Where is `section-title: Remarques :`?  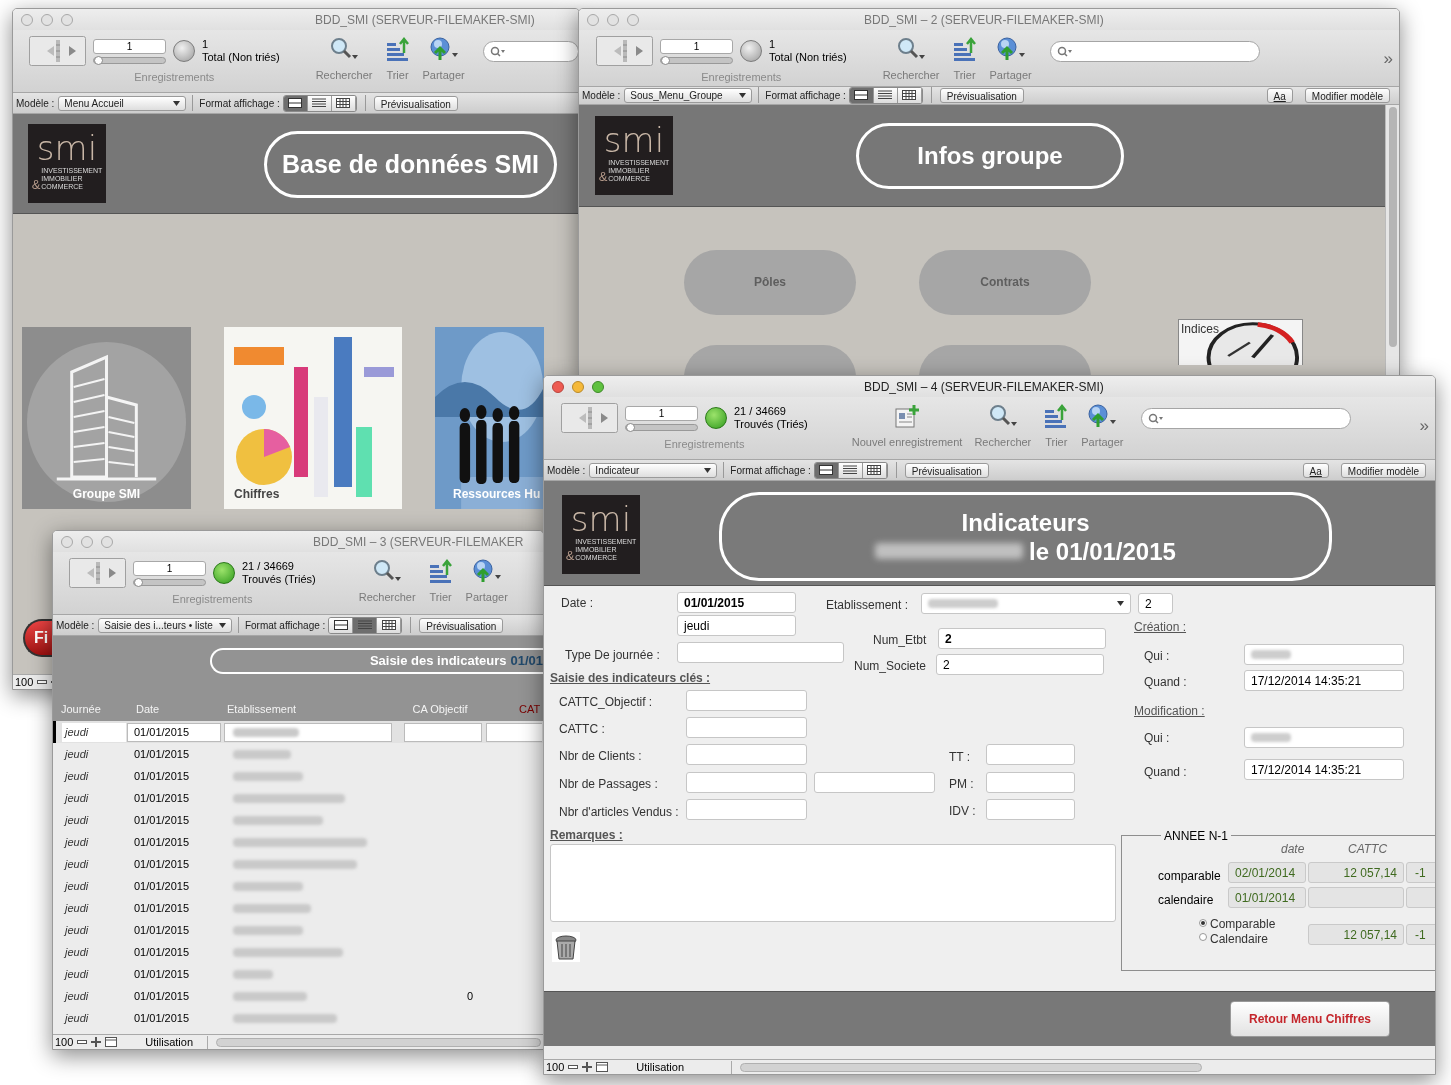
section-title: Remarques : is located at coordinates (586, 835).